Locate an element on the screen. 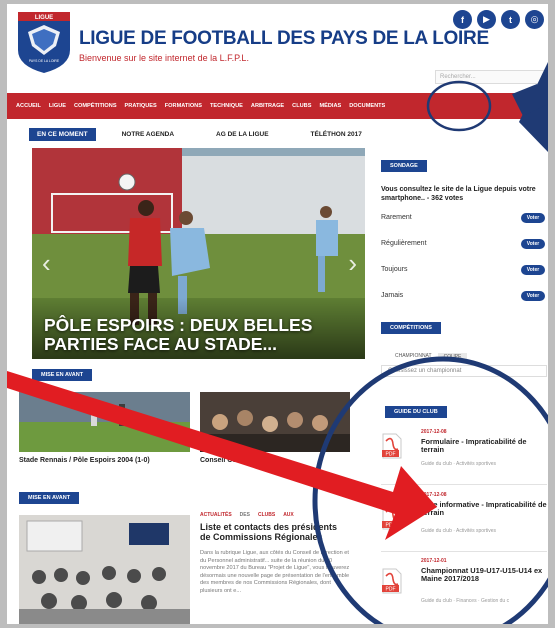 This screenshot has height=628, width=555. nav-item-medias: Médias is located at coordinates (330, 106).